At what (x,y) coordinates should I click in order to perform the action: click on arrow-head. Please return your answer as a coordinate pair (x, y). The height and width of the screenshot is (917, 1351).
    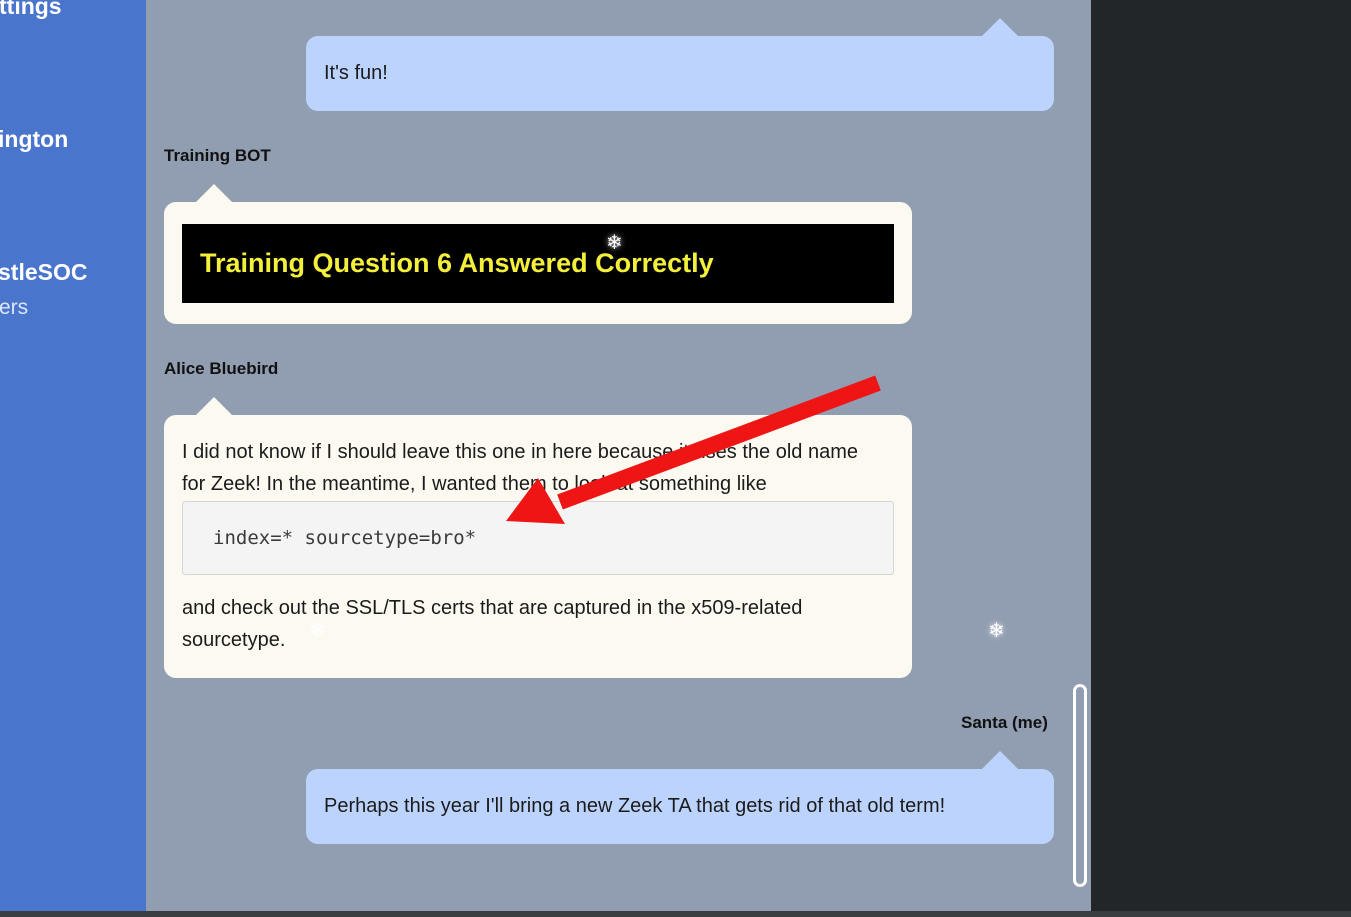
    Looking at the image, I should click on (535, 501).